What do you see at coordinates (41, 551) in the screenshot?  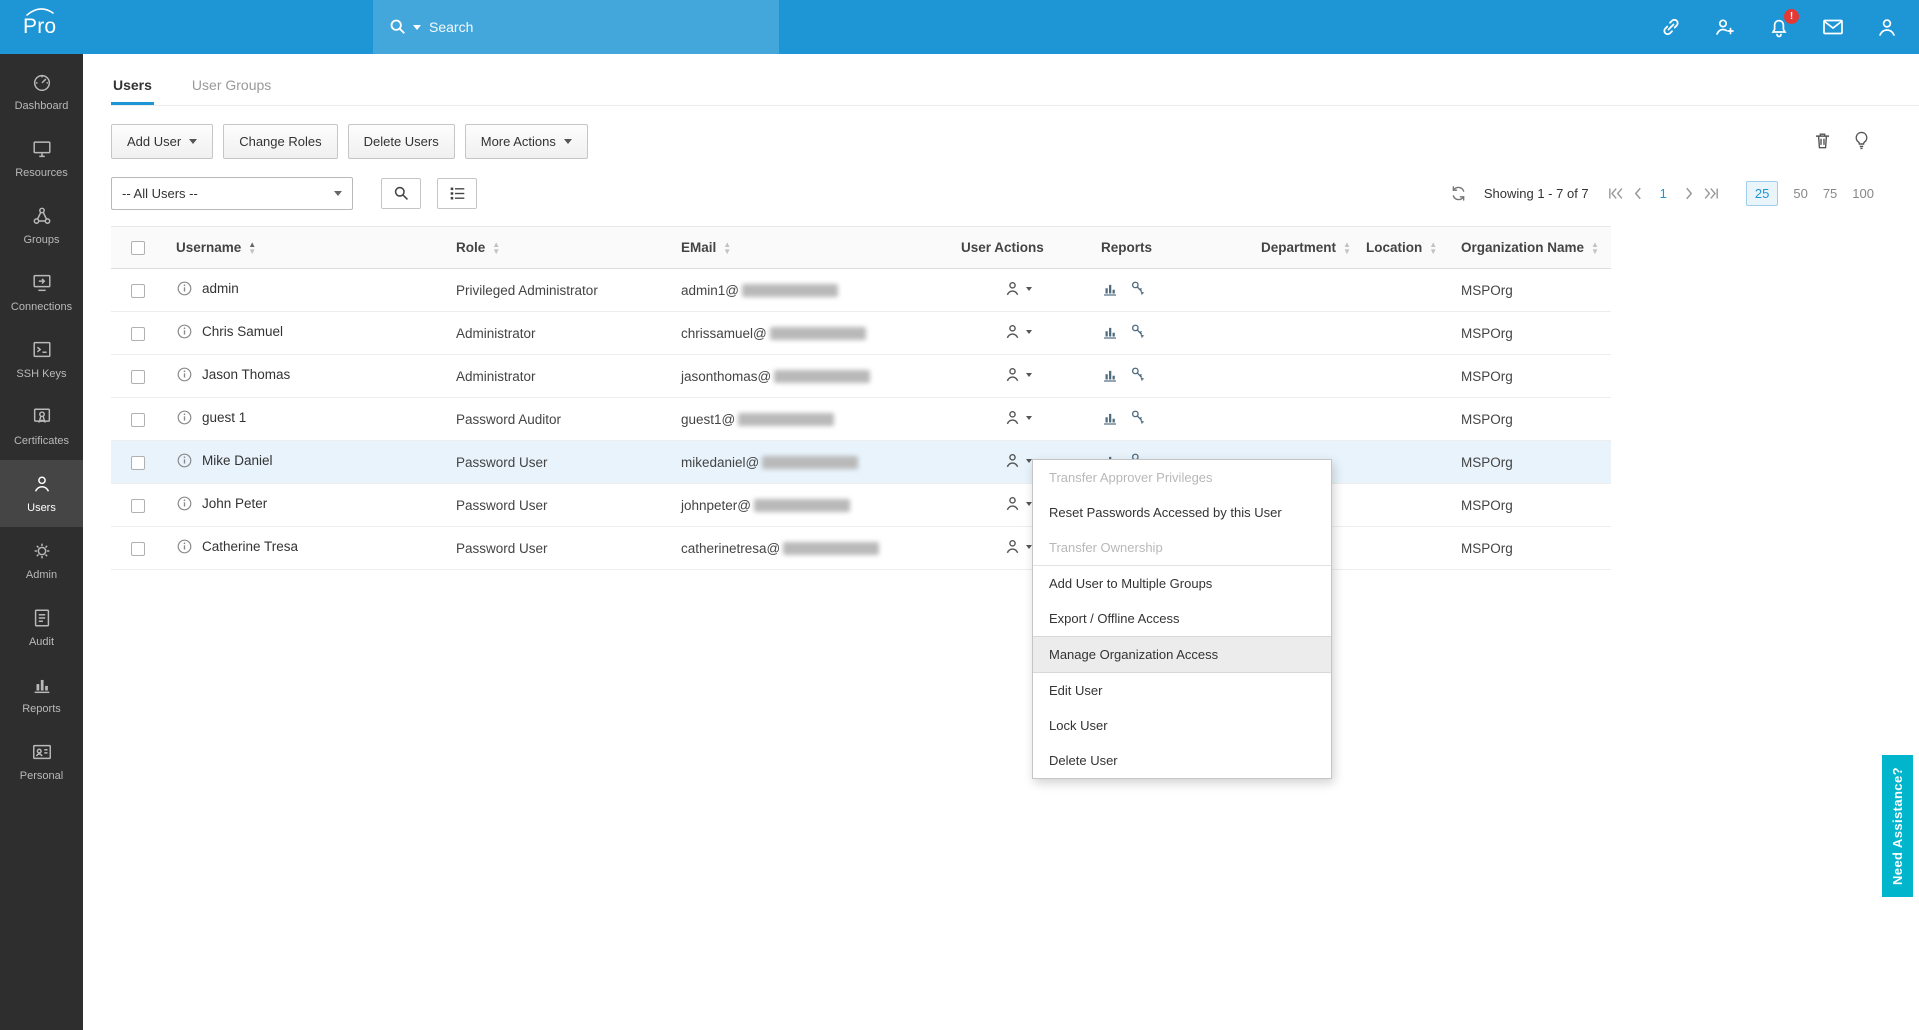 I see `admin-icon` at bounding box center [41, 551].